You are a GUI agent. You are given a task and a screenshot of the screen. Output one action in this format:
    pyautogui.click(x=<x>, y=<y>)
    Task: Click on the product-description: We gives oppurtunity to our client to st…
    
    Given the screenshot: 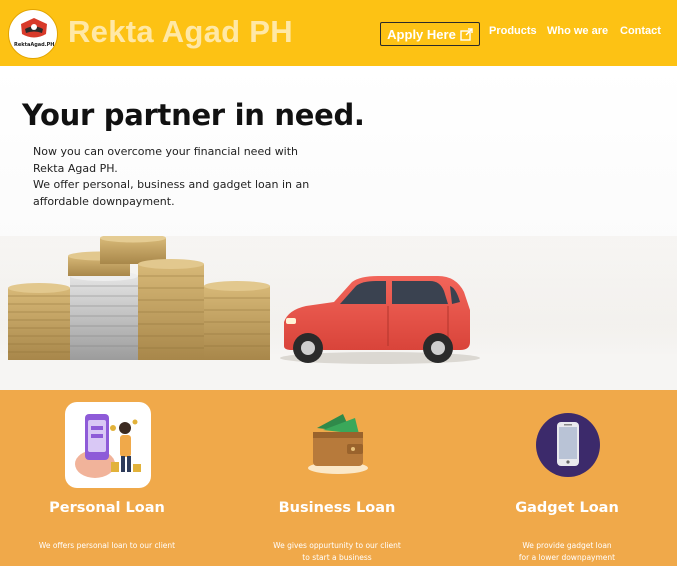 What is the action you would take?
    pyautogui.click(x=337, y=552)
    